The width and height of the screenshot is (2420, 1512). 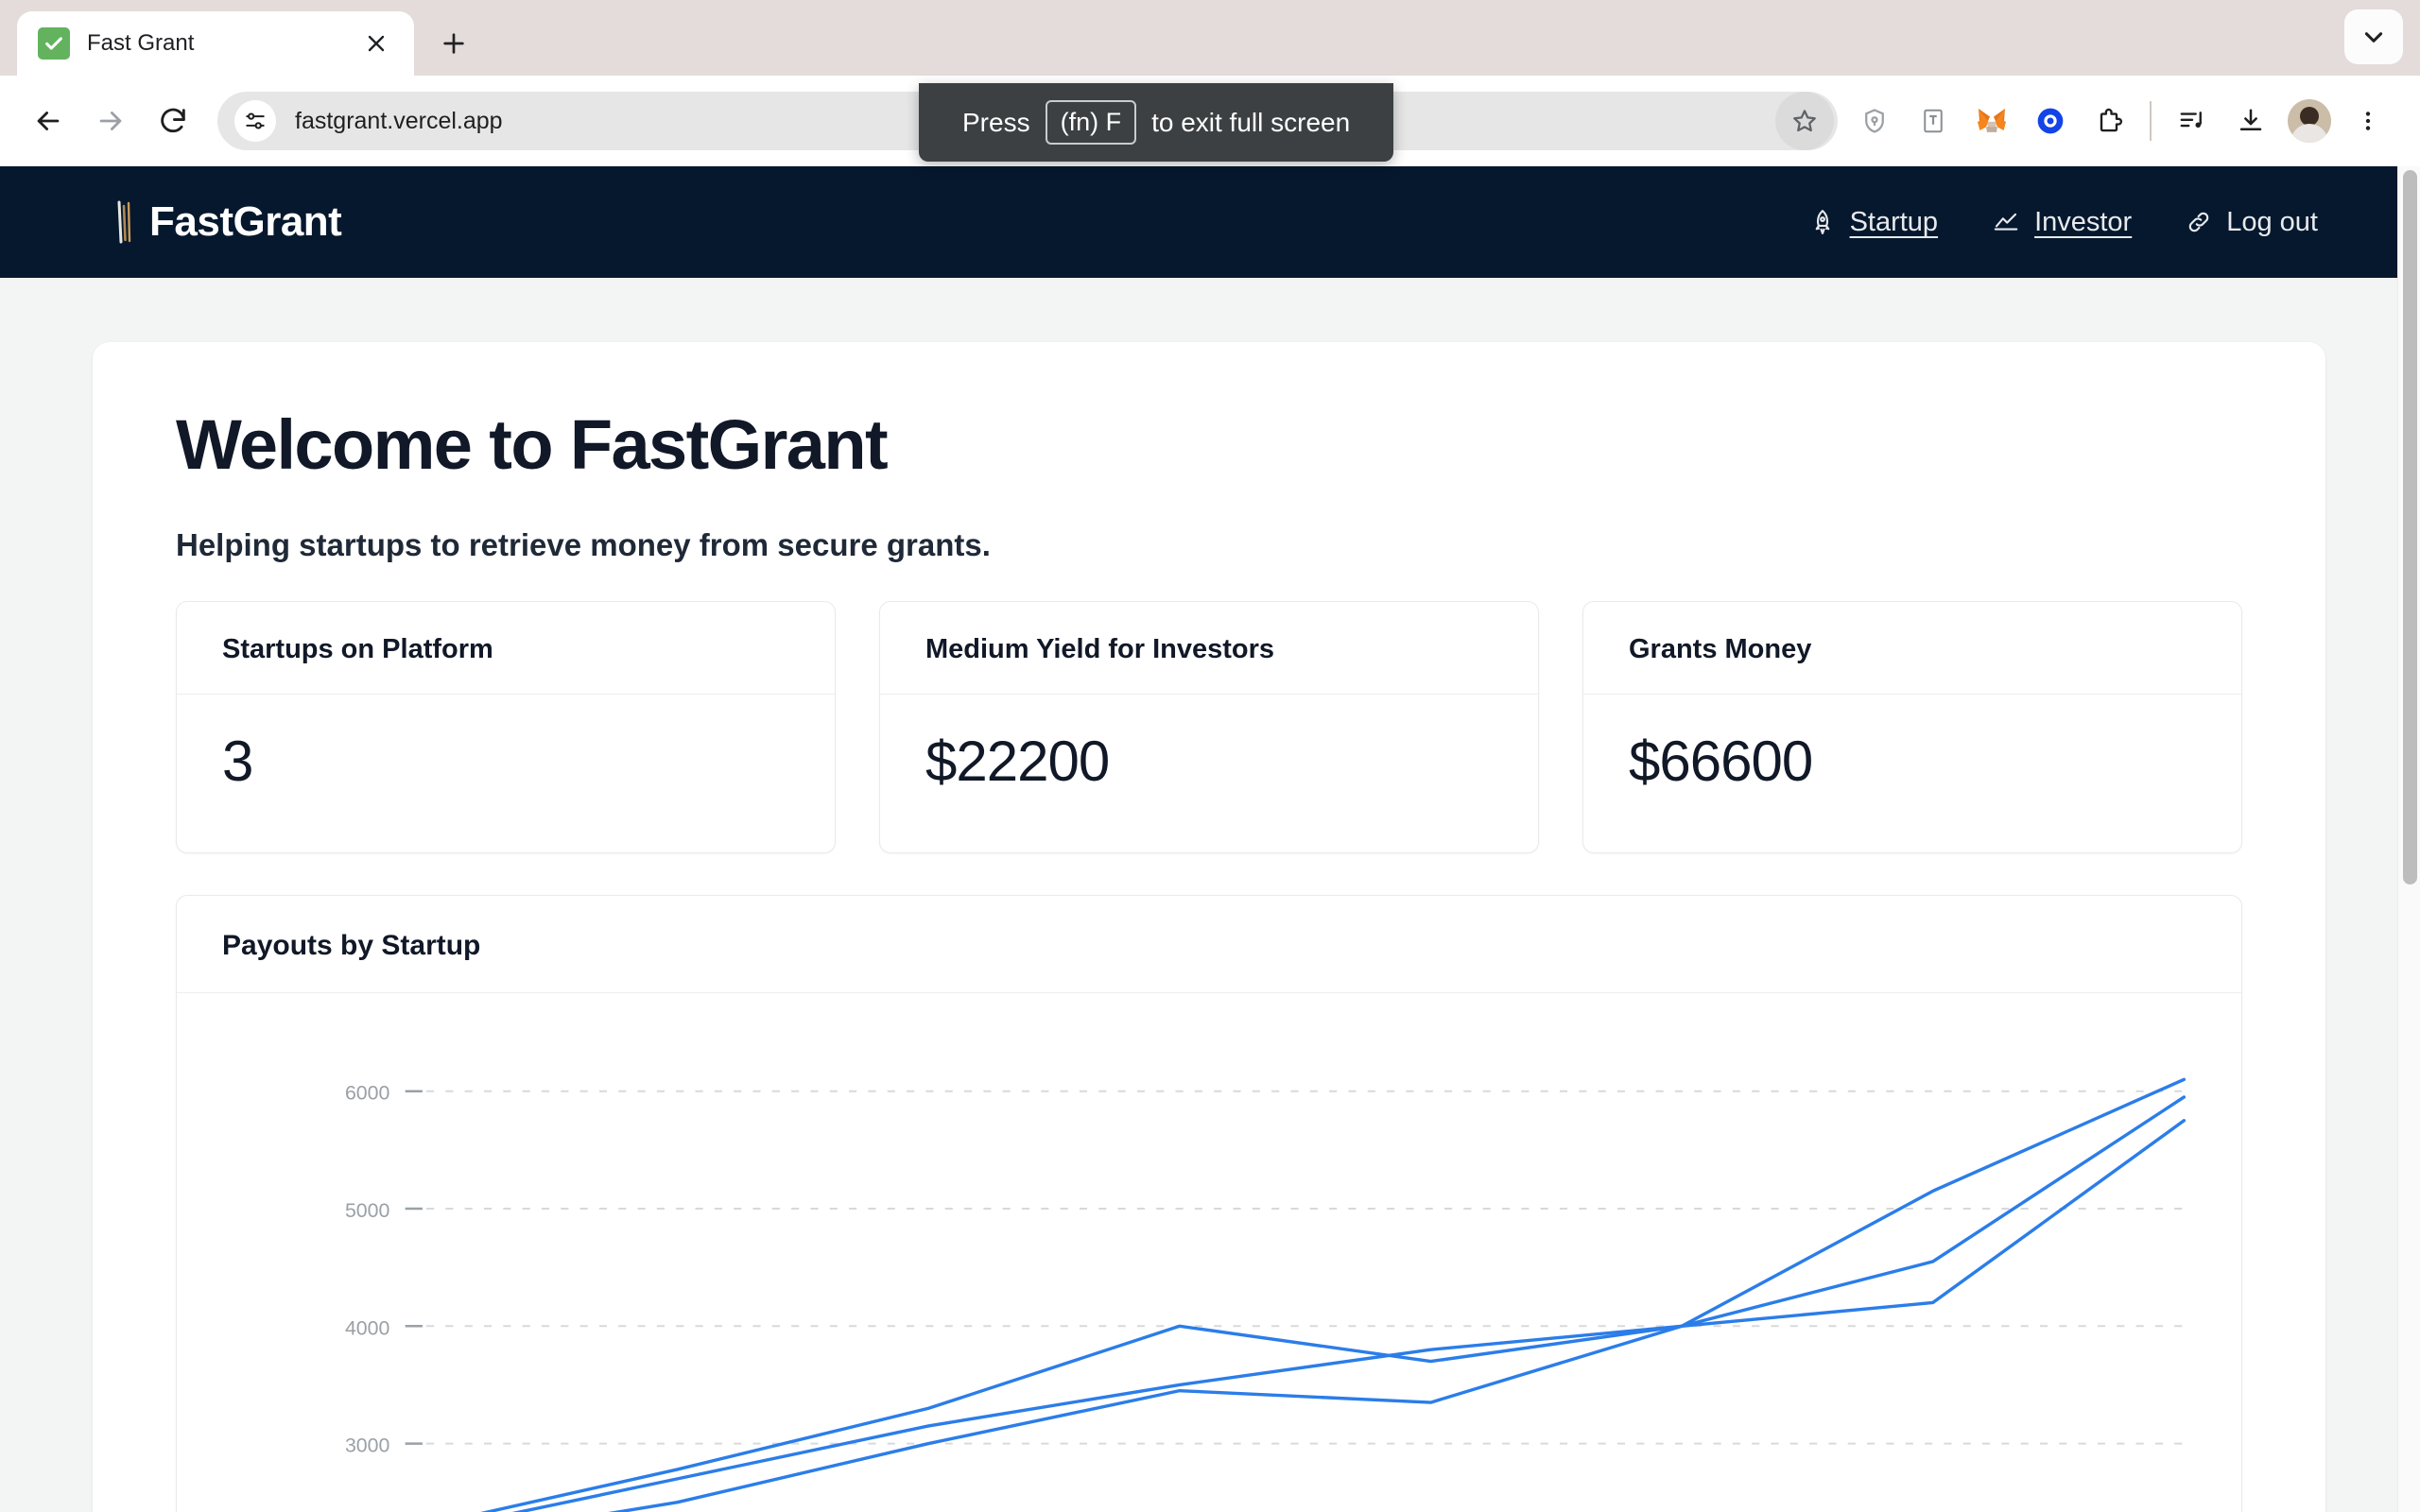 What do you see at coordinates (141, 43) in the screenshot?
I see `tab-title: Fast Grant` at bounding box center [141, 43].